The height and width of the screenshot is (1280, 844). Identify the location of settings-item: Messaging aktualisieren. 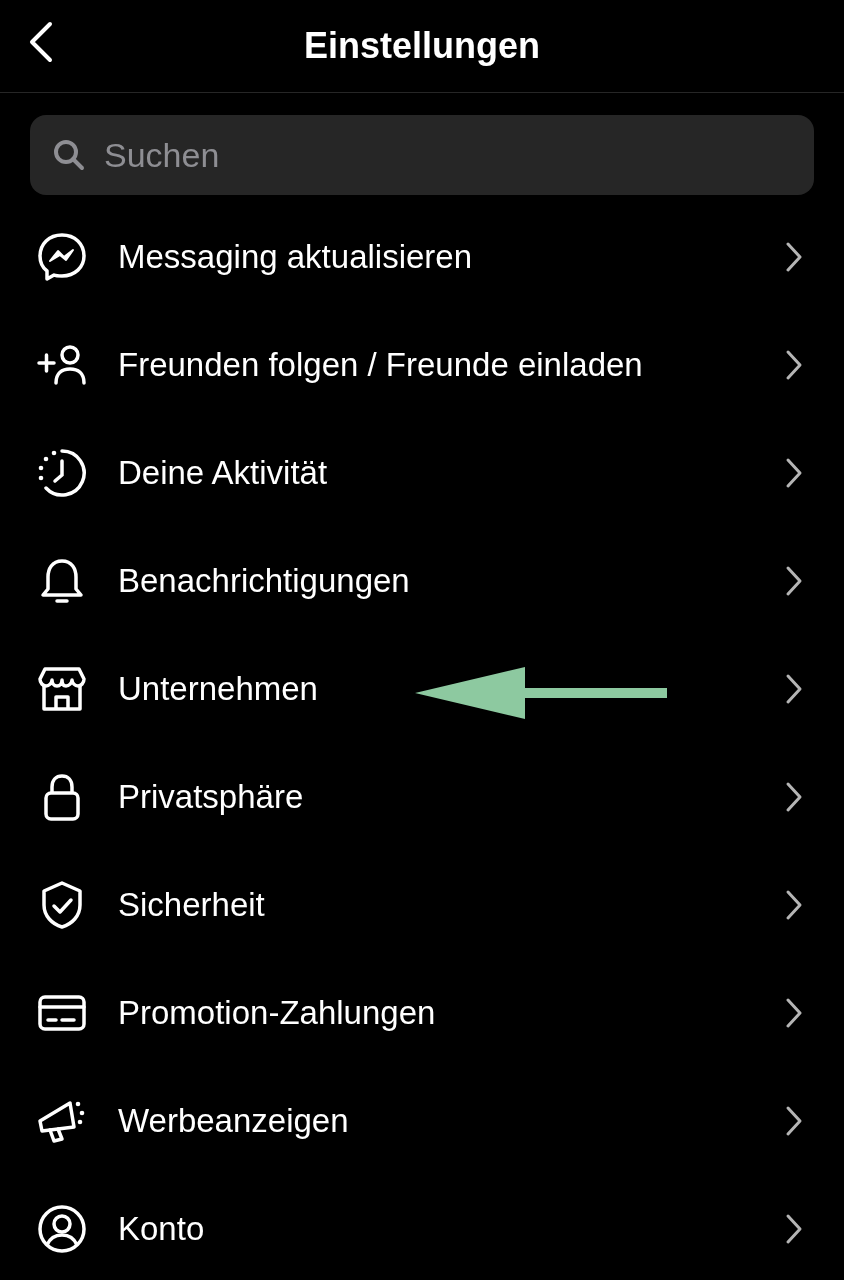
(422, 257).